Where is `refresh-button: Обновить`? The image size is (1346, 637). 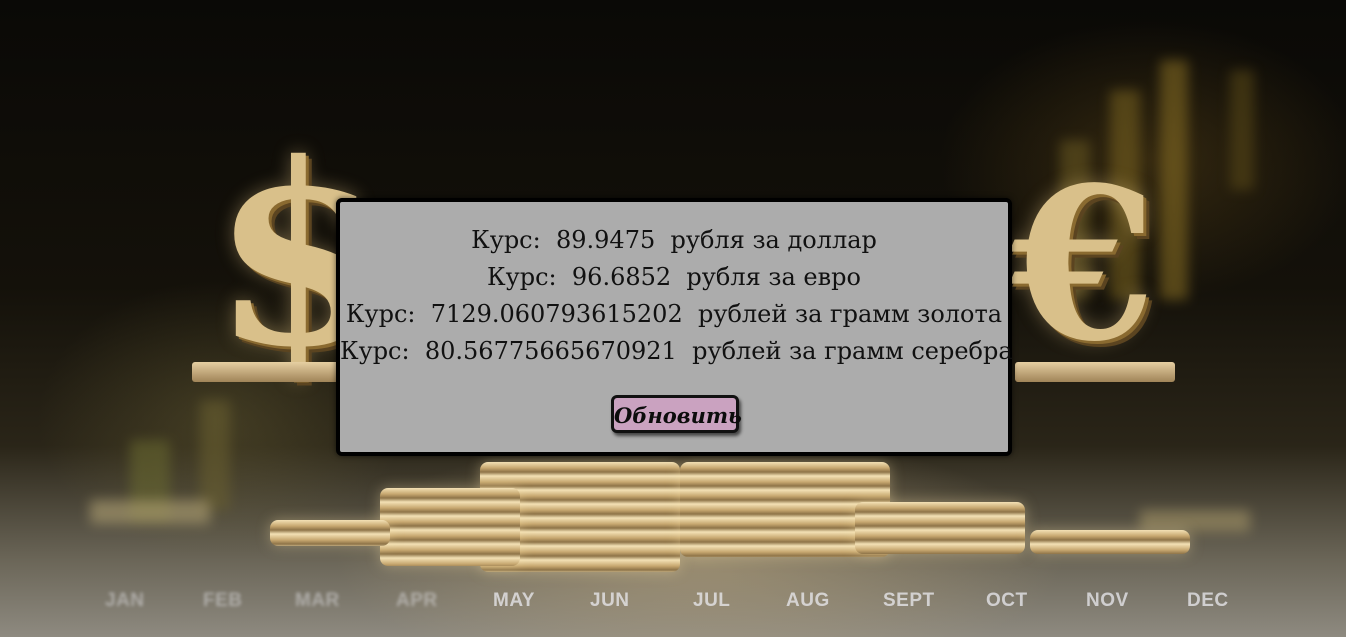 refresh-button: Обновить is located at coordinates (676, 414).